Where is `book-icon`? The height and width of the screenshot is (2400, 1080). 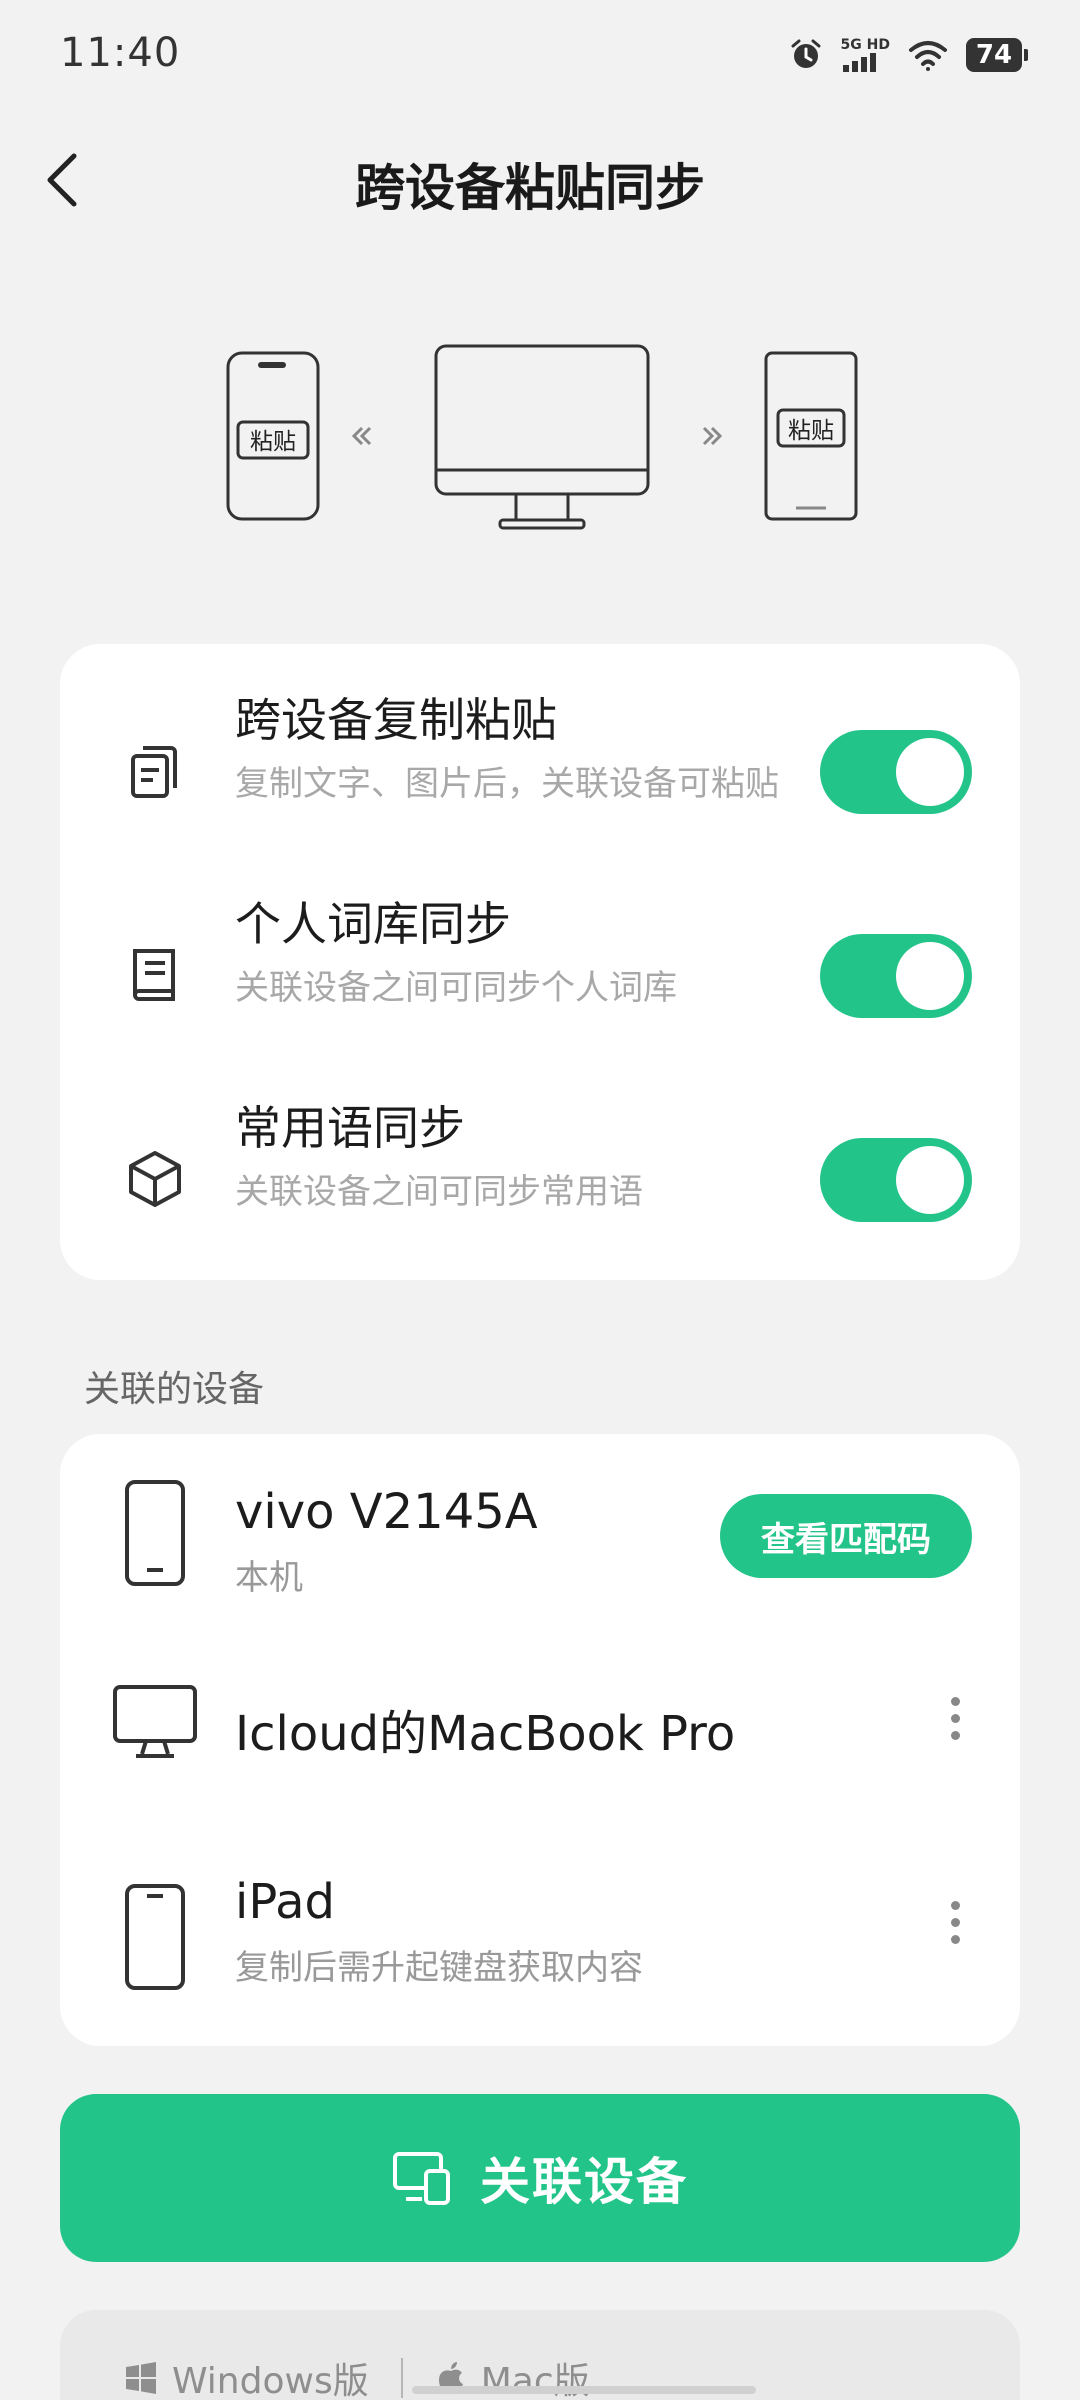 book-icon is located at coordinates (155, 975).